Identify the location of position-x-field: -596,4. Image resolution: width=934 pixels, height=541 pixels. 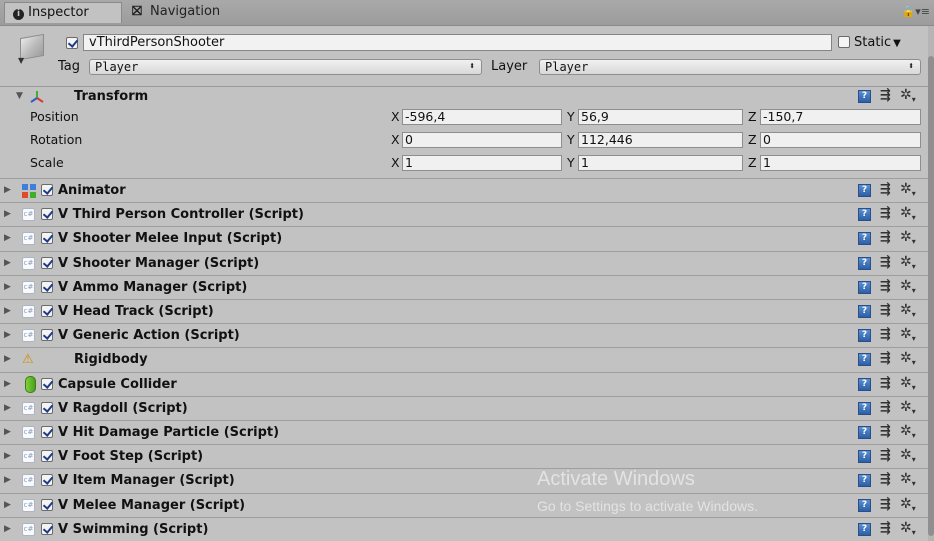
(482, 117).